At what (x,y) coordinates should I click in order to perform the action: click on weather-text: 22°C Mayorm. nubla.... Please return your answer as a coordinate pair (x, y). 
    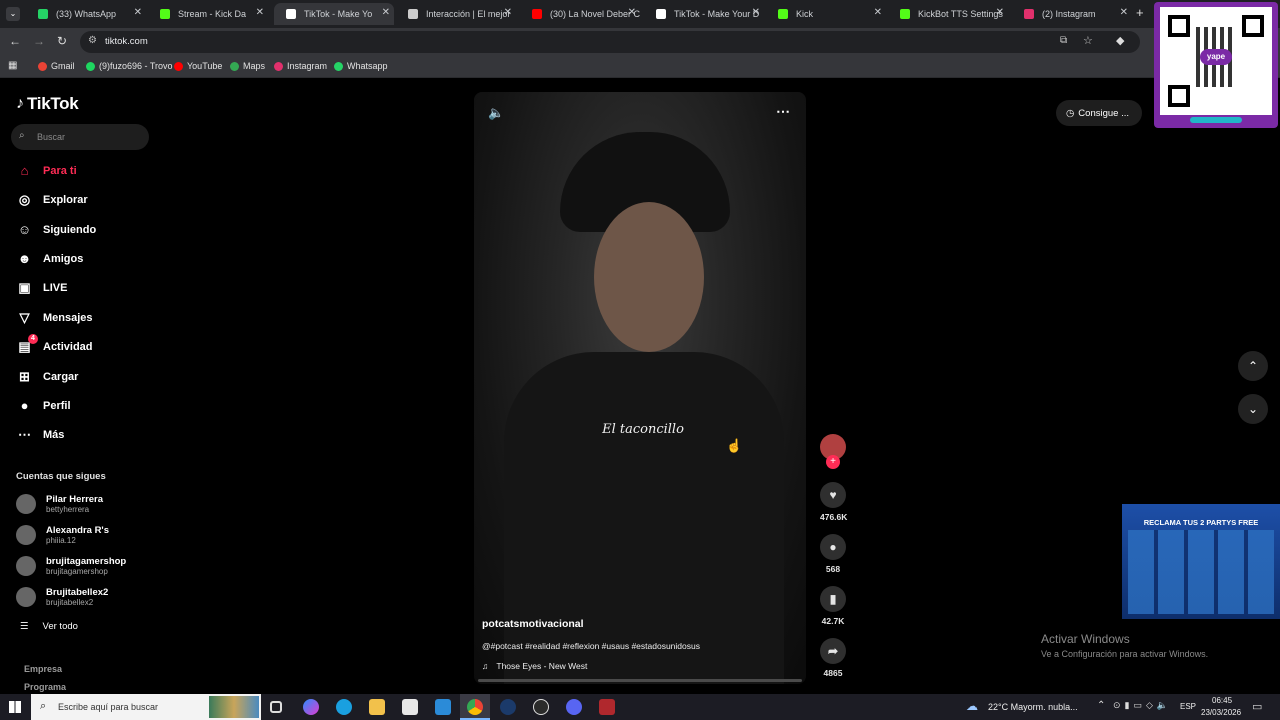
    Looking at the image, I should click on (1033, 707).